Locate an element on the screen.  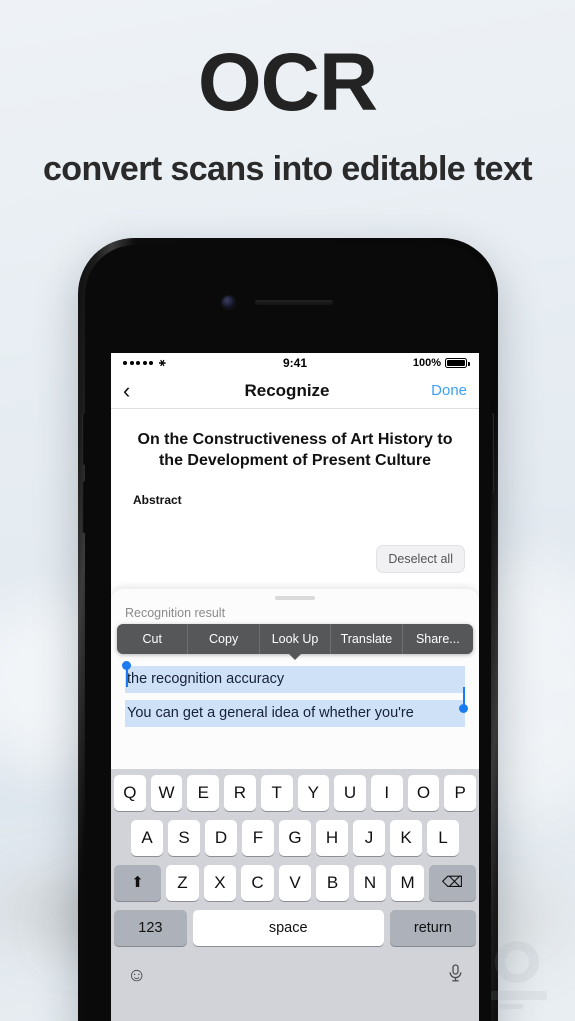
key-o: O is located at coordinates (423, 793).